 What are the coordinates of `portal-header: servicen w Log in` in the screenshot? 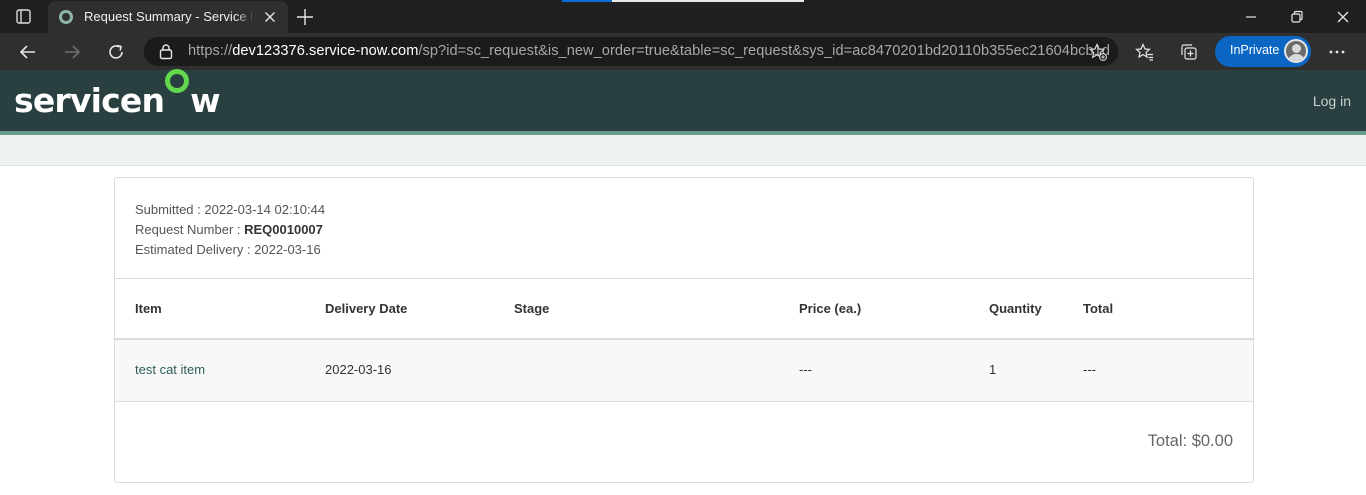 It's located at (683, 100).